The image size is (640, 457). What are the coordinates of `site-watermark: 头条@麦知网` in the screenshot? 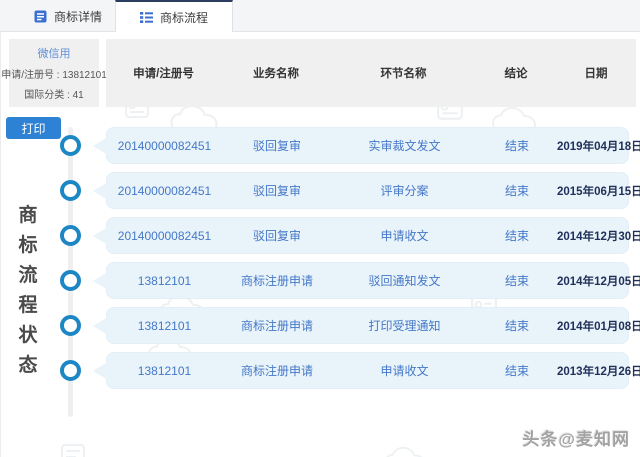 It's located at (576, 439).